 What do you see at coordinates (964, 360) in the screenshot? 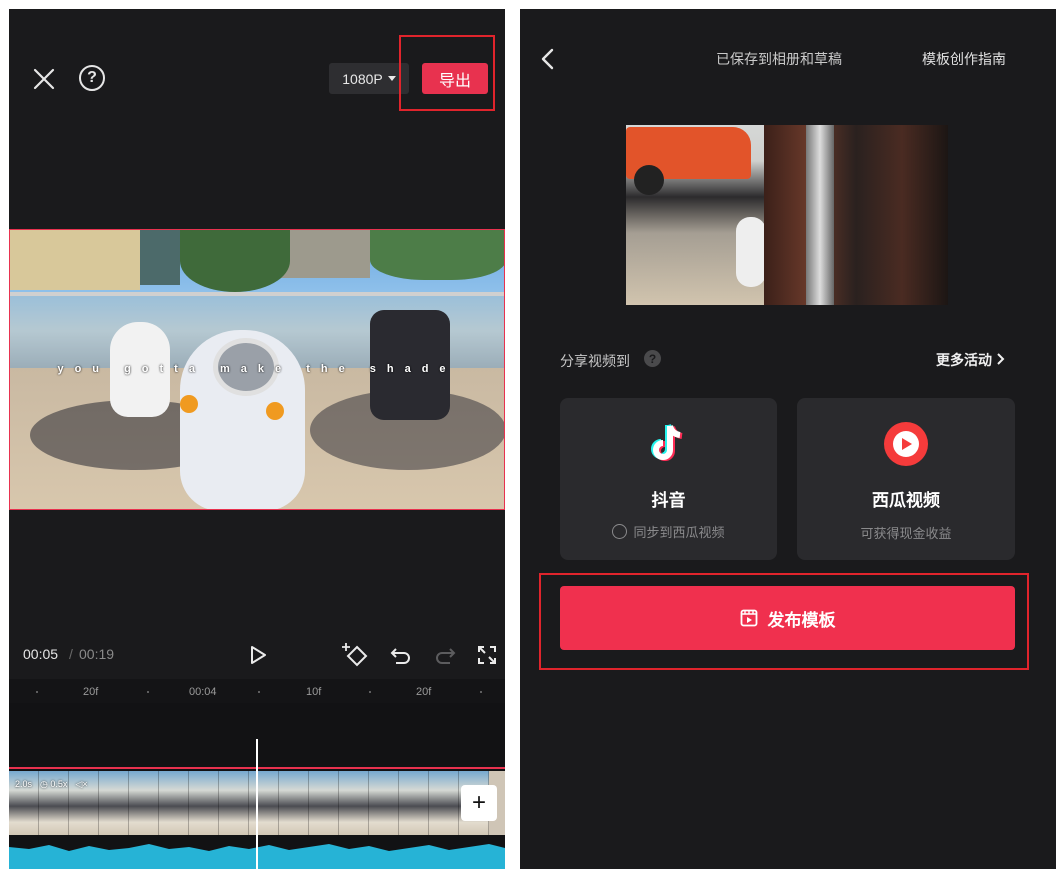
I see `more-activities-label: 更多活动` at bounding box center [964, 360].